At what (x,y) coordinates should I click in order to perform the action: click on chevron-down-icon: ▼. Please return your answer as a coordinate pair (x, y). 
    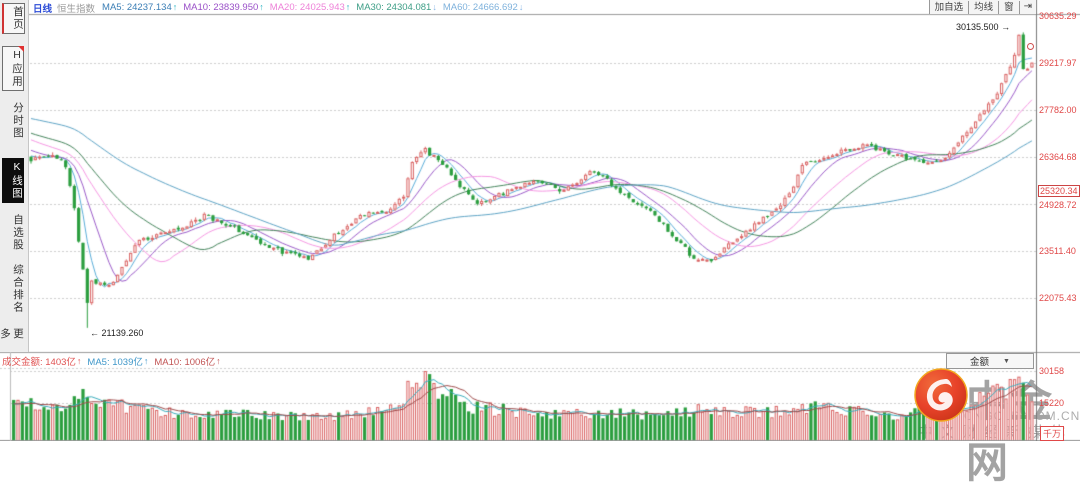
    Looking at the image, I should click on (1006, 361).